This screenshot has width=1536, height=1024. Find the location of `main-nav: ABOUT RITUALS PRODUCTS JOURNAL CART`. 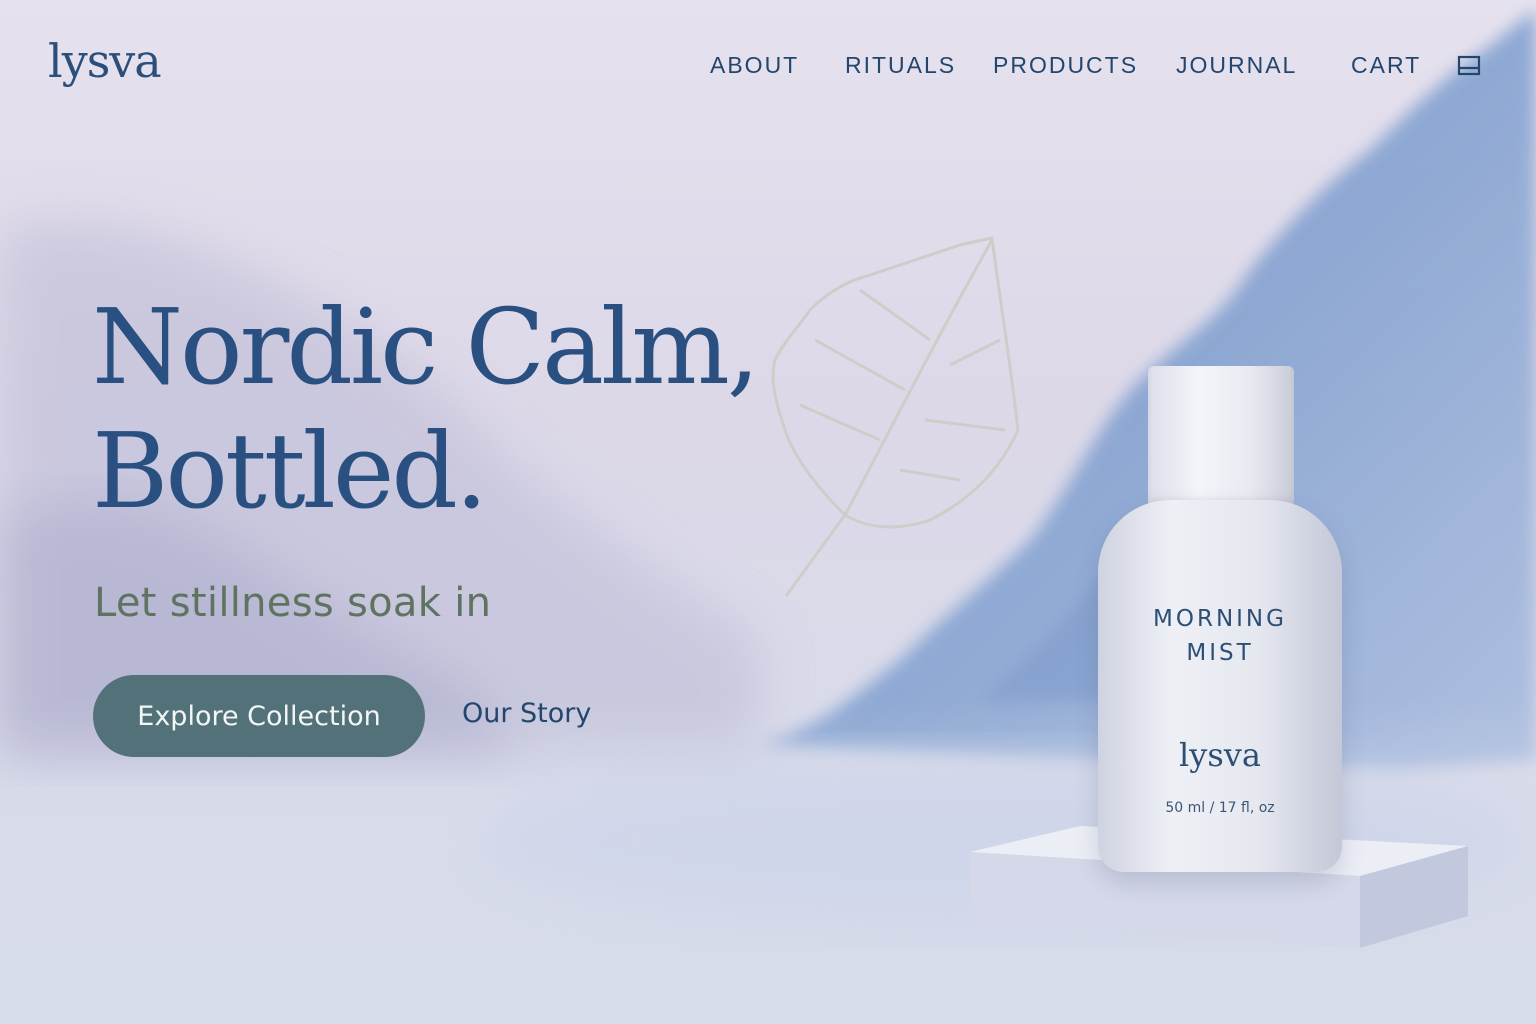

main-nav: ABOUT RITUALS PRODUCTS JOURNAL CART is located at coordinates (768, 67).